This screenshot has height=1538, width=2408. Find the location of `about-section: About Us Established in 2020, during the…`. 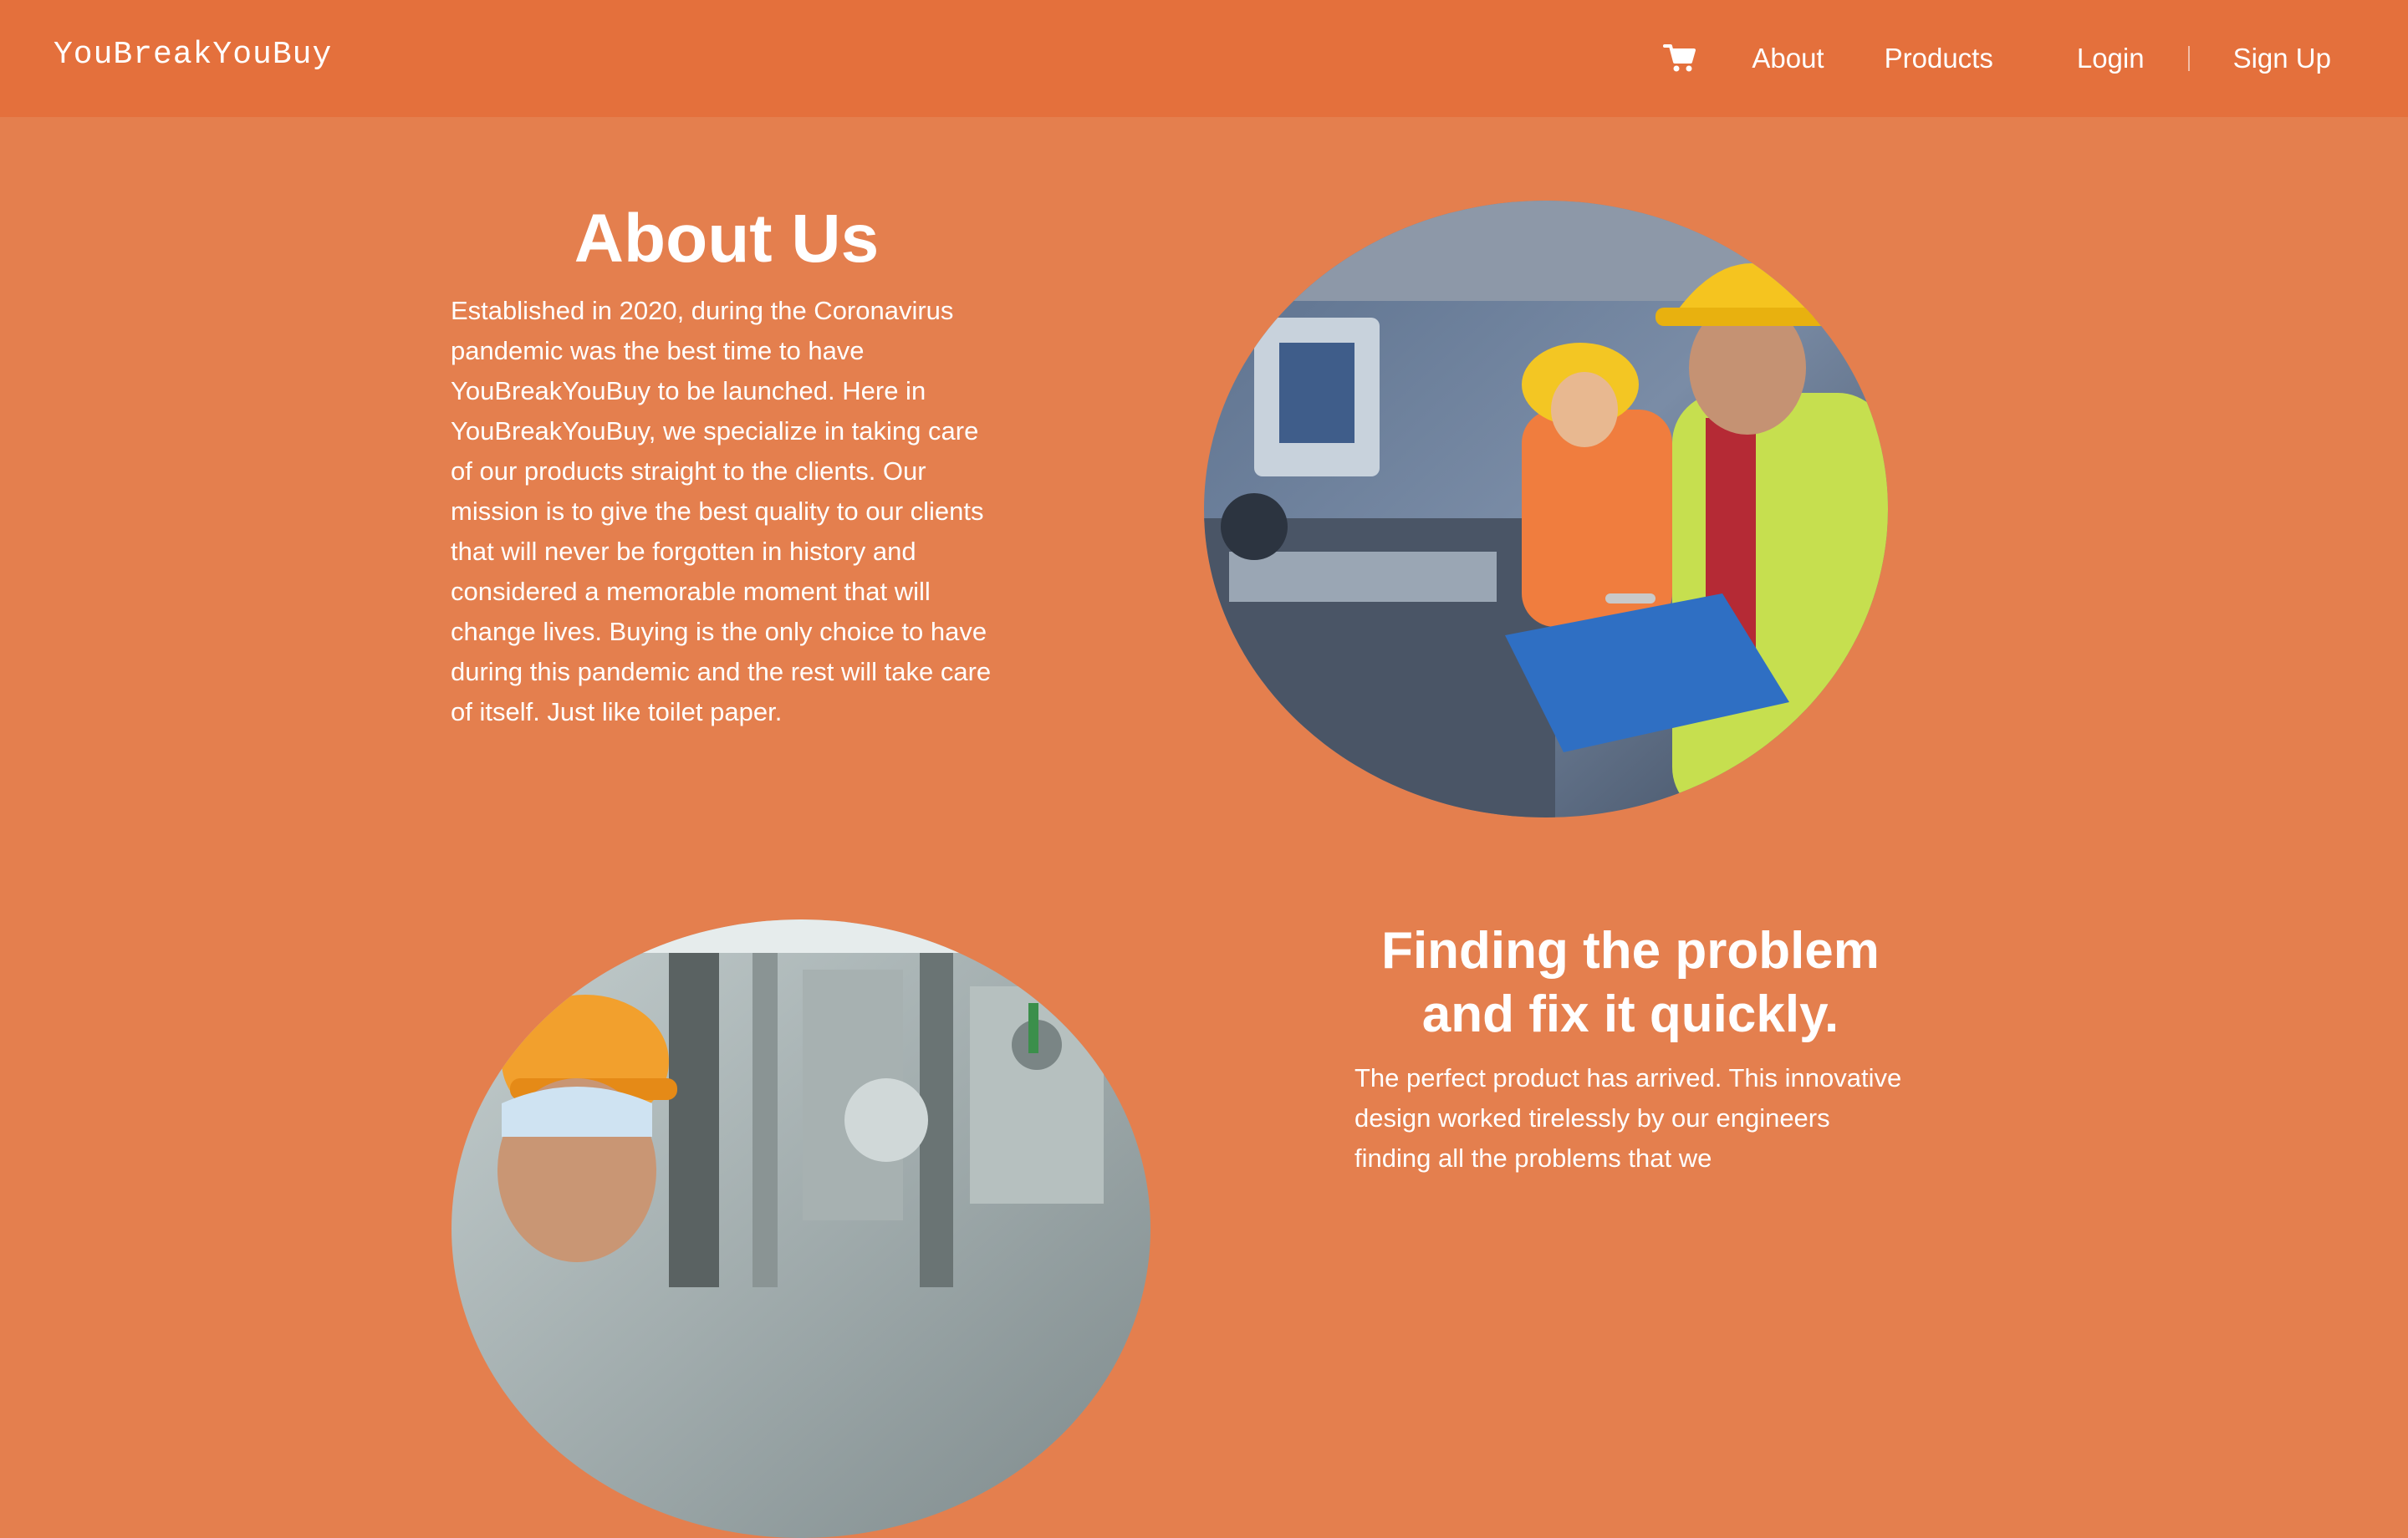

about-section: About Us Established in 2020, during the… is located at coordinates (726, 465).